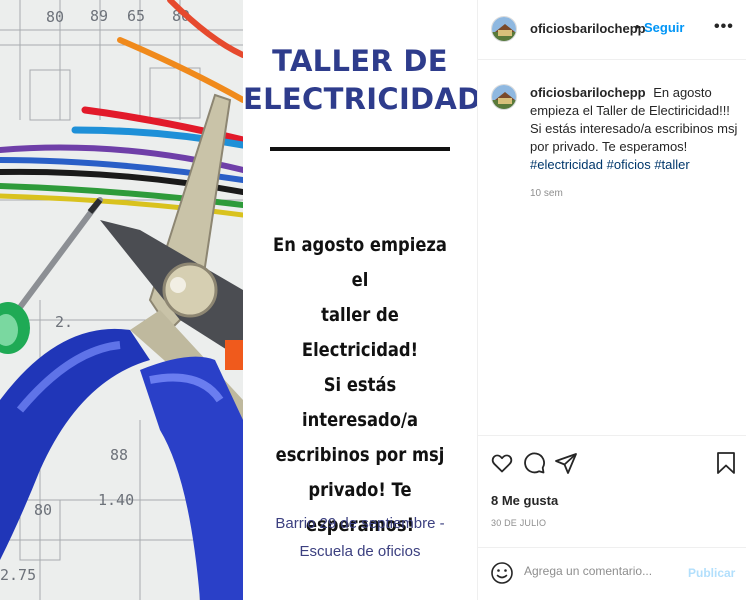 The image size is (746, 600). Describe the element at coordinates (671, 164) in the screenshot. I see `hashtag-link: #taller` at that location.